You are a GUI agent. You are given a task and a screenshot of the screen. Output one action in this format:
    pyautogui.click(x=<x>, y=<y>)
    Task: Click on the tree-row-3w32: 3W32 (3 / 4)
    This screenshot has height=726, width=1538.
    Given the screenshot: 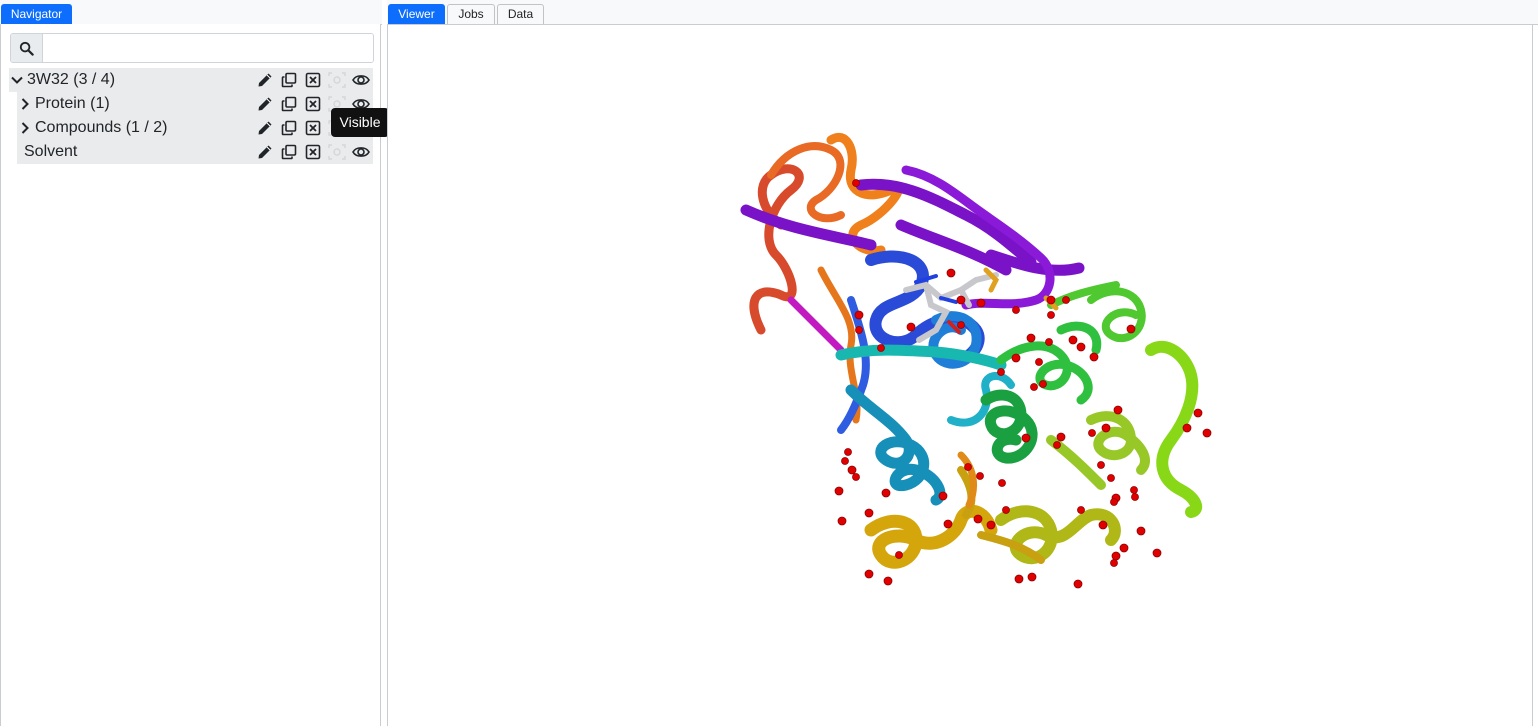 What is the action you would take?
    pyautogui.click(x=191, y=80)
    